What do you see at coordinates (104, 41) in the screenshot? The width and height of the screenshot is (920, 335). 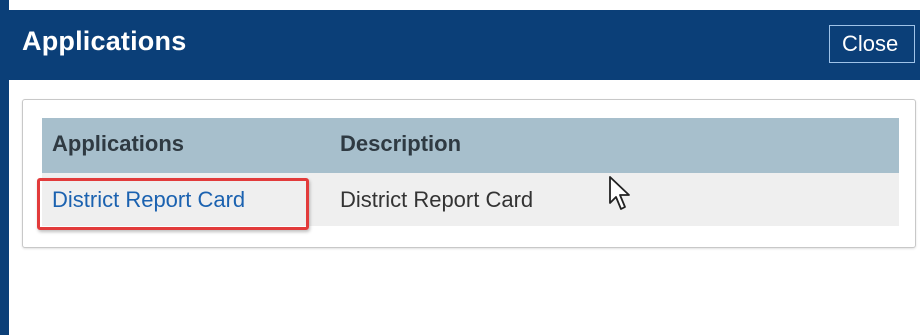 I see `dialog-title: Applications` at bounding box center [104, 41].